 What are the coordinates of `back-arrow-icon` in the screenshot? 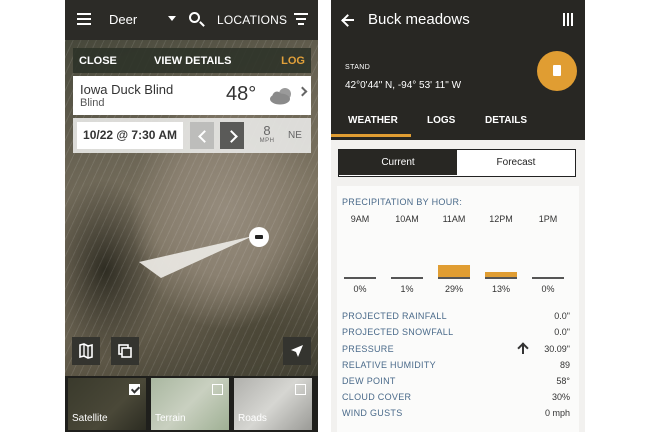 It's located at (348, 20).